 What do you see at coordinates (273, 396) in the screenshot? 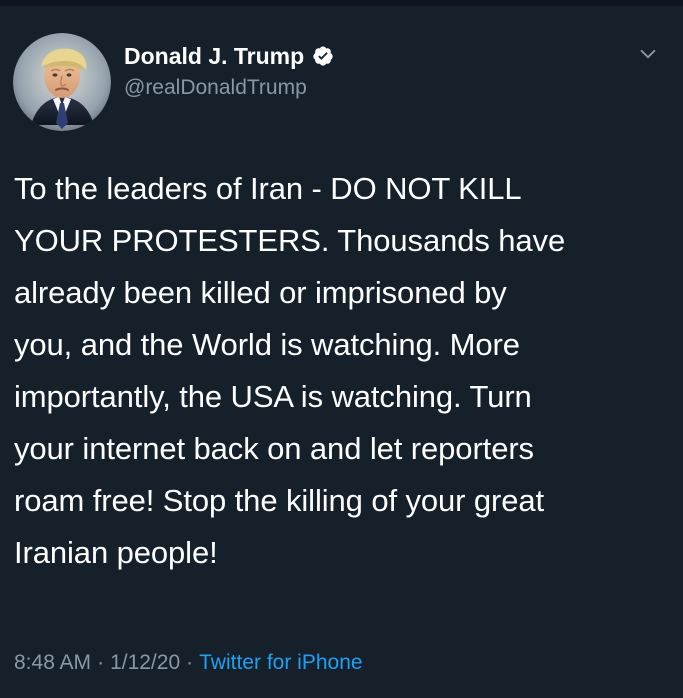
I see `tweet-text-line: importantly, the USA is watching. Turn` at bounding box center [273, 396].